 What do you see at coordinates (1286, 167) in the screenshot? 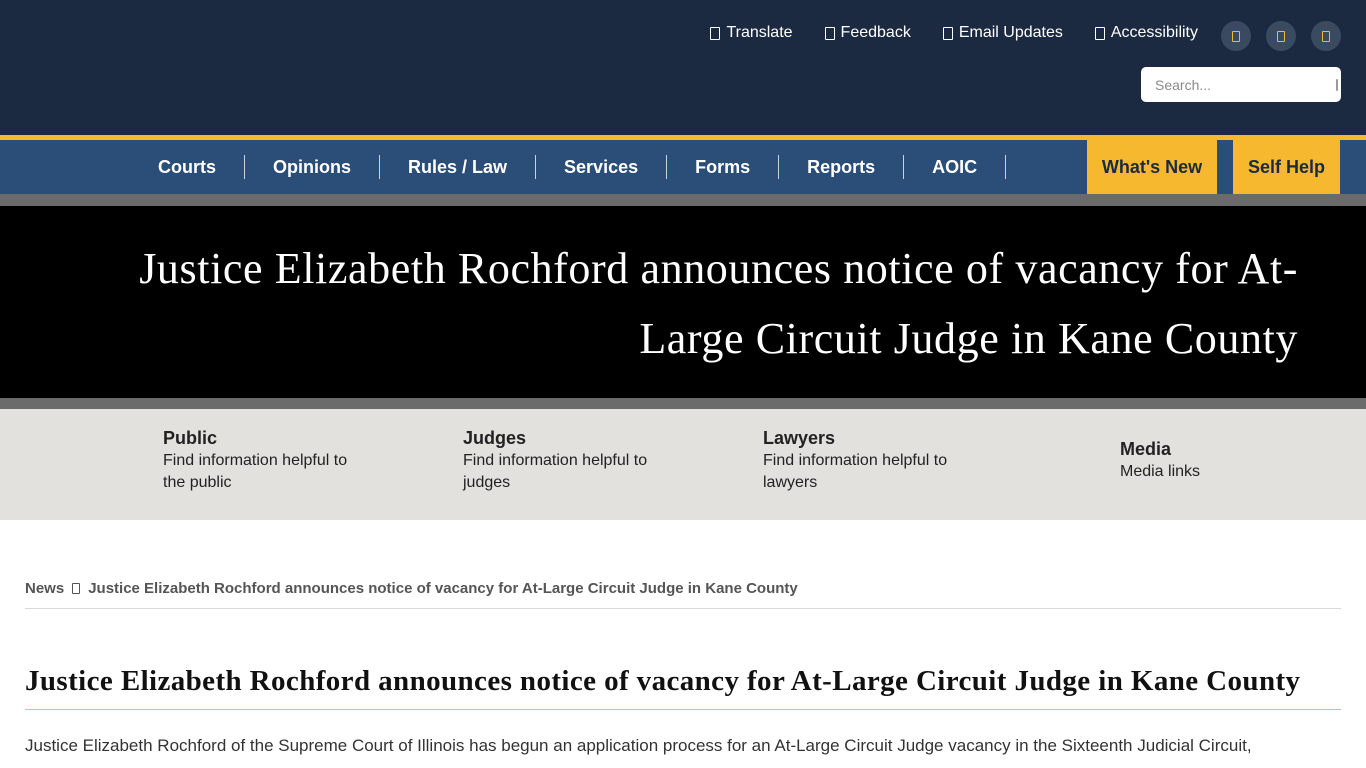
I see `self-help-button: Self Help` at bounding box center [1286, 167].